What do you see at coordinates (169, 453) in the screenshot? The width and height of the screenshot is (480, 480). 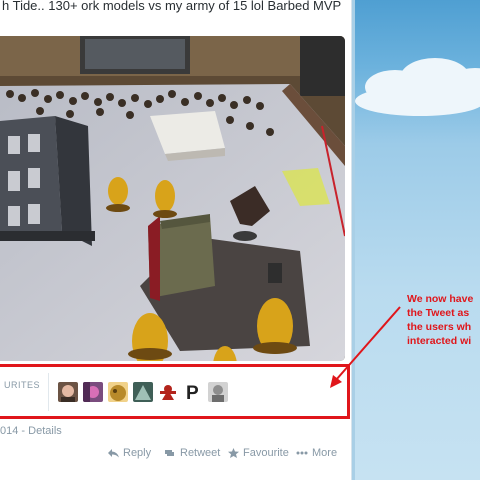 I see `retweet-icon` at bounding box center [169, 453].